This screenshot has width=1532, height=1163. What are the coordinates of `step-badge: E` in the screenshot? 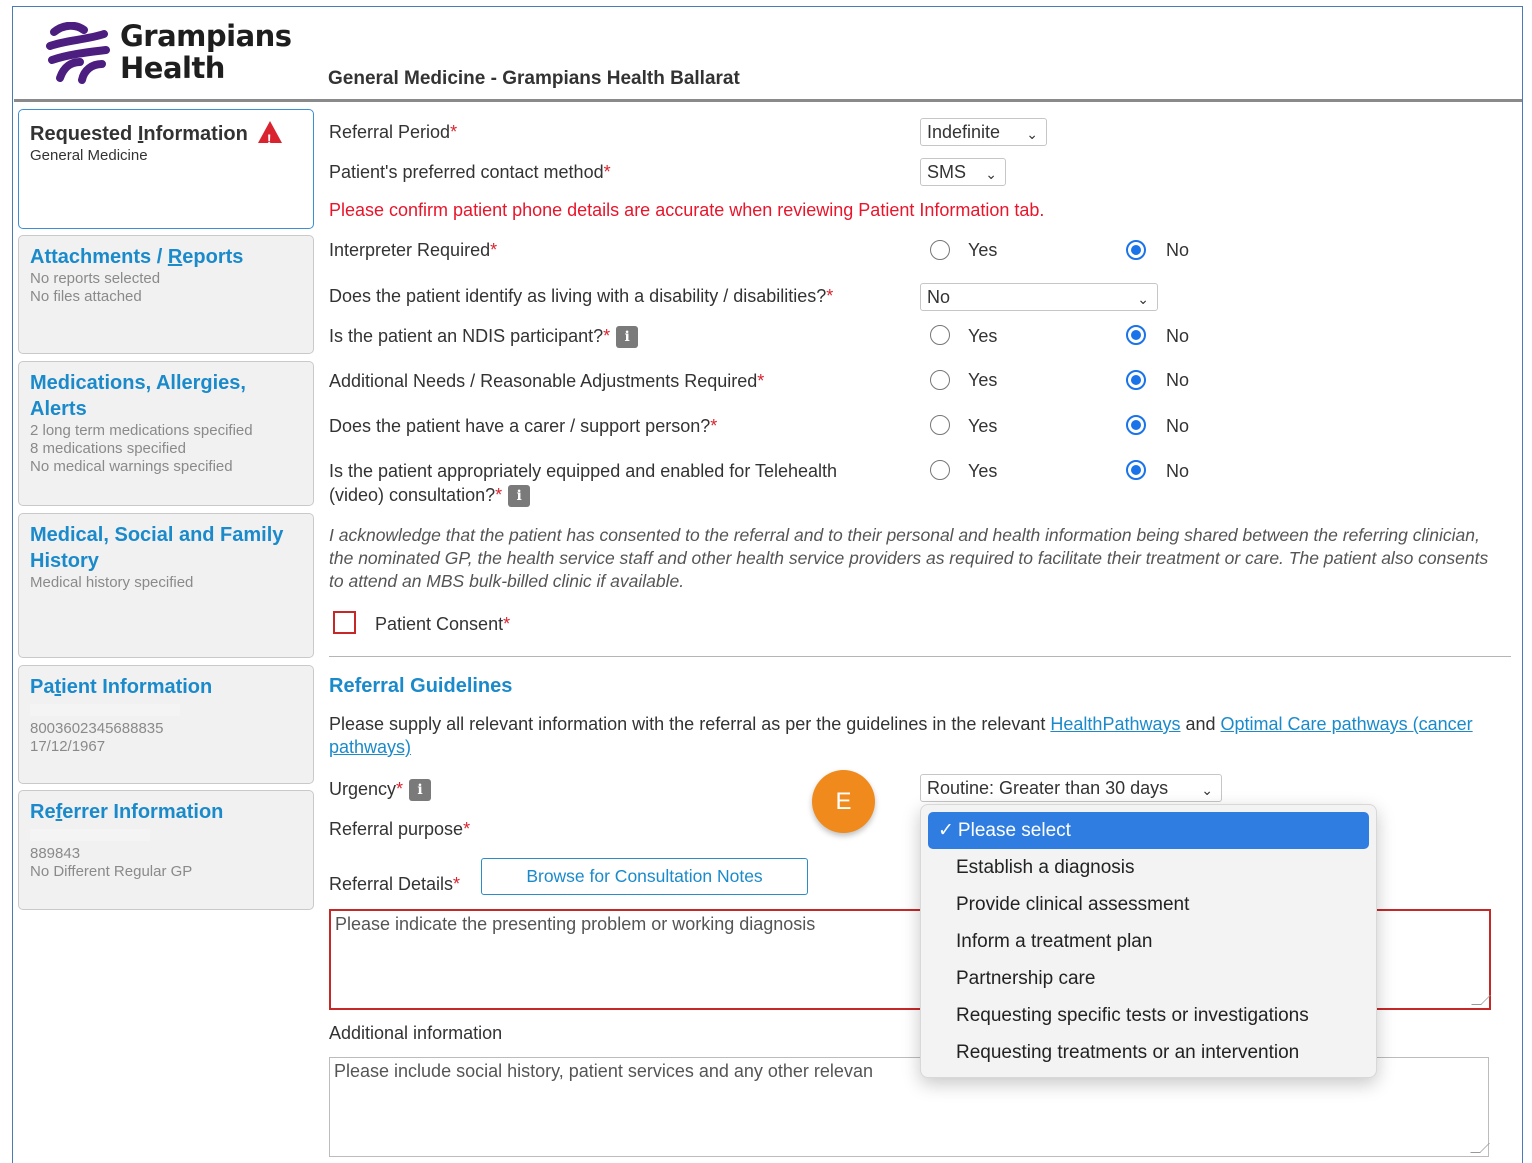 It's located at (843, 801).